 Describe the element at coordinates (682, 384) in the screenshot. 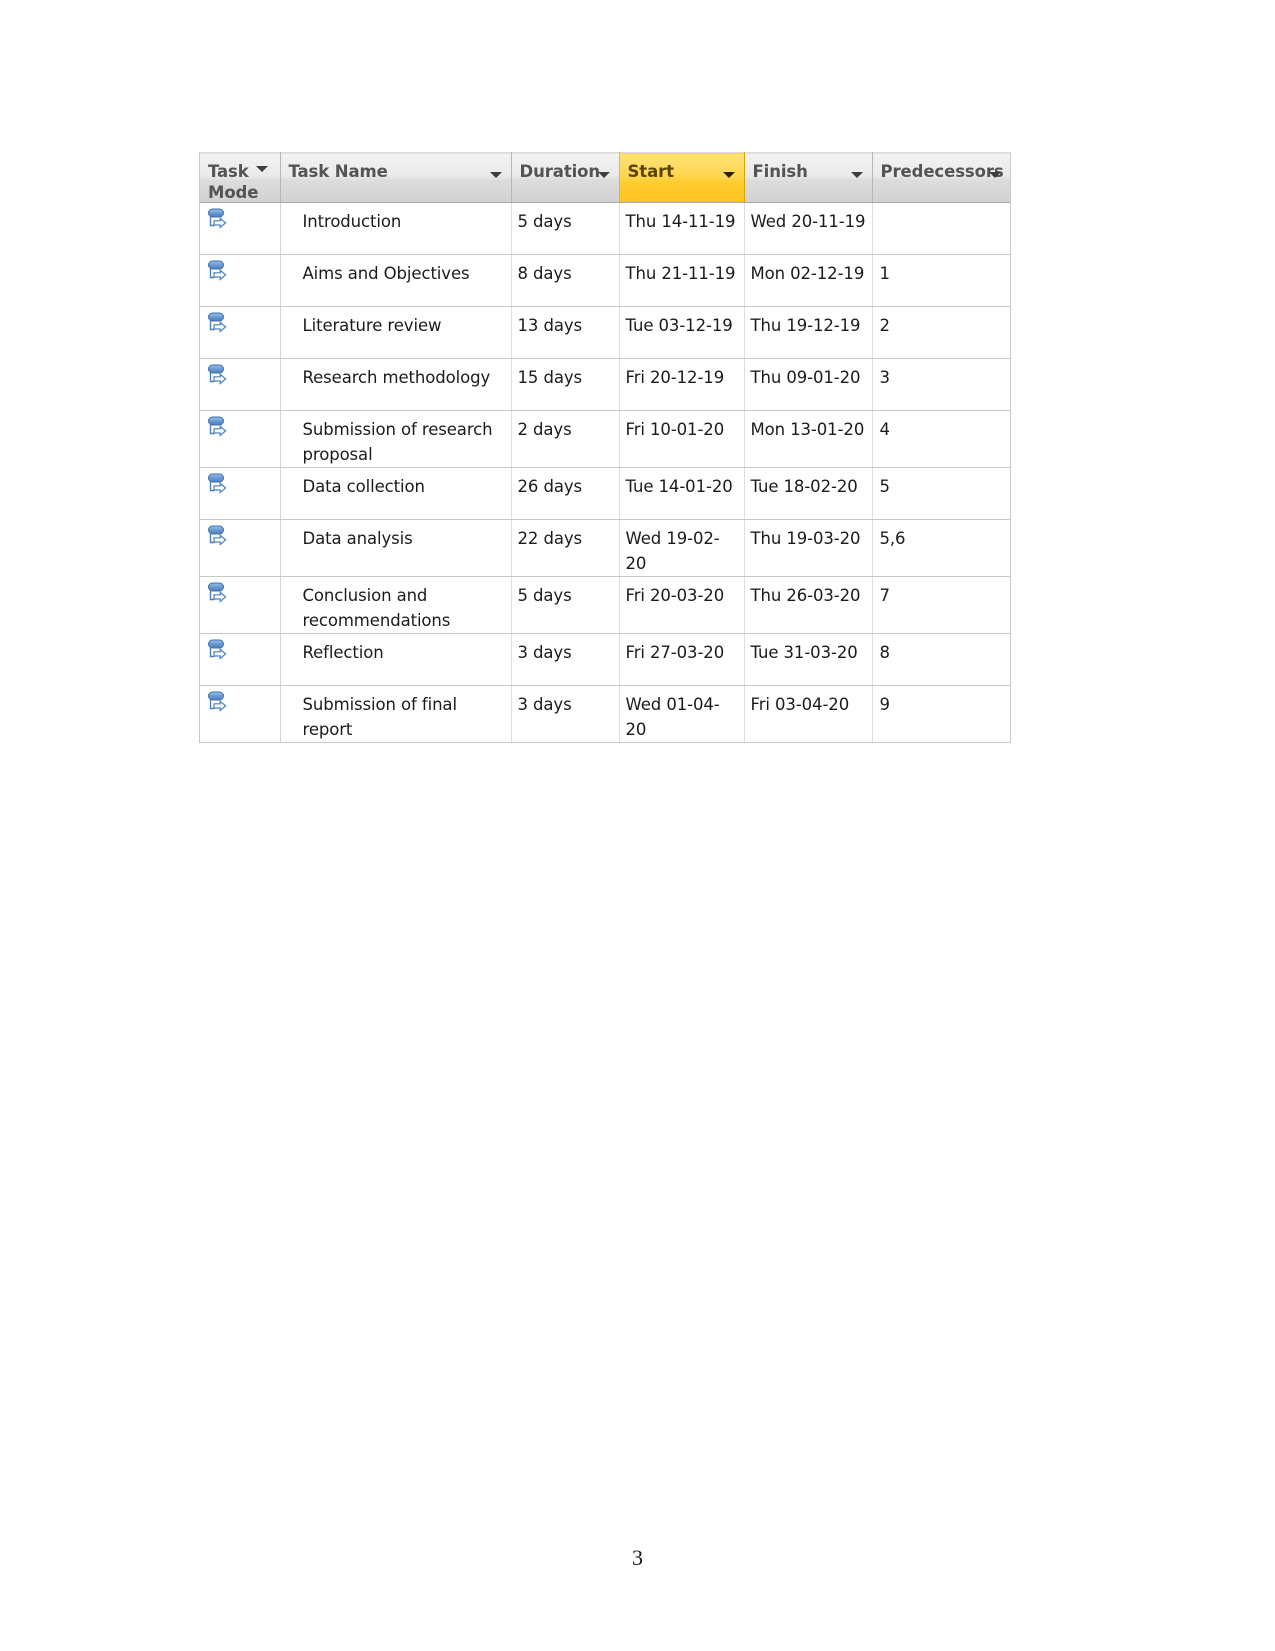

I see `cell-start: Fri 20-12-19` at that location.